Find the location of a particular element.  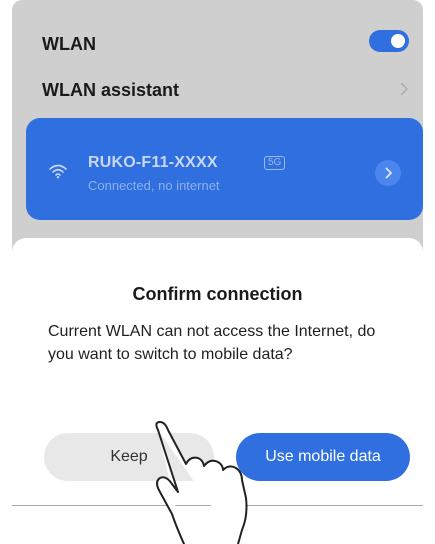

toggle-knob is located at coordinates (398, 41).